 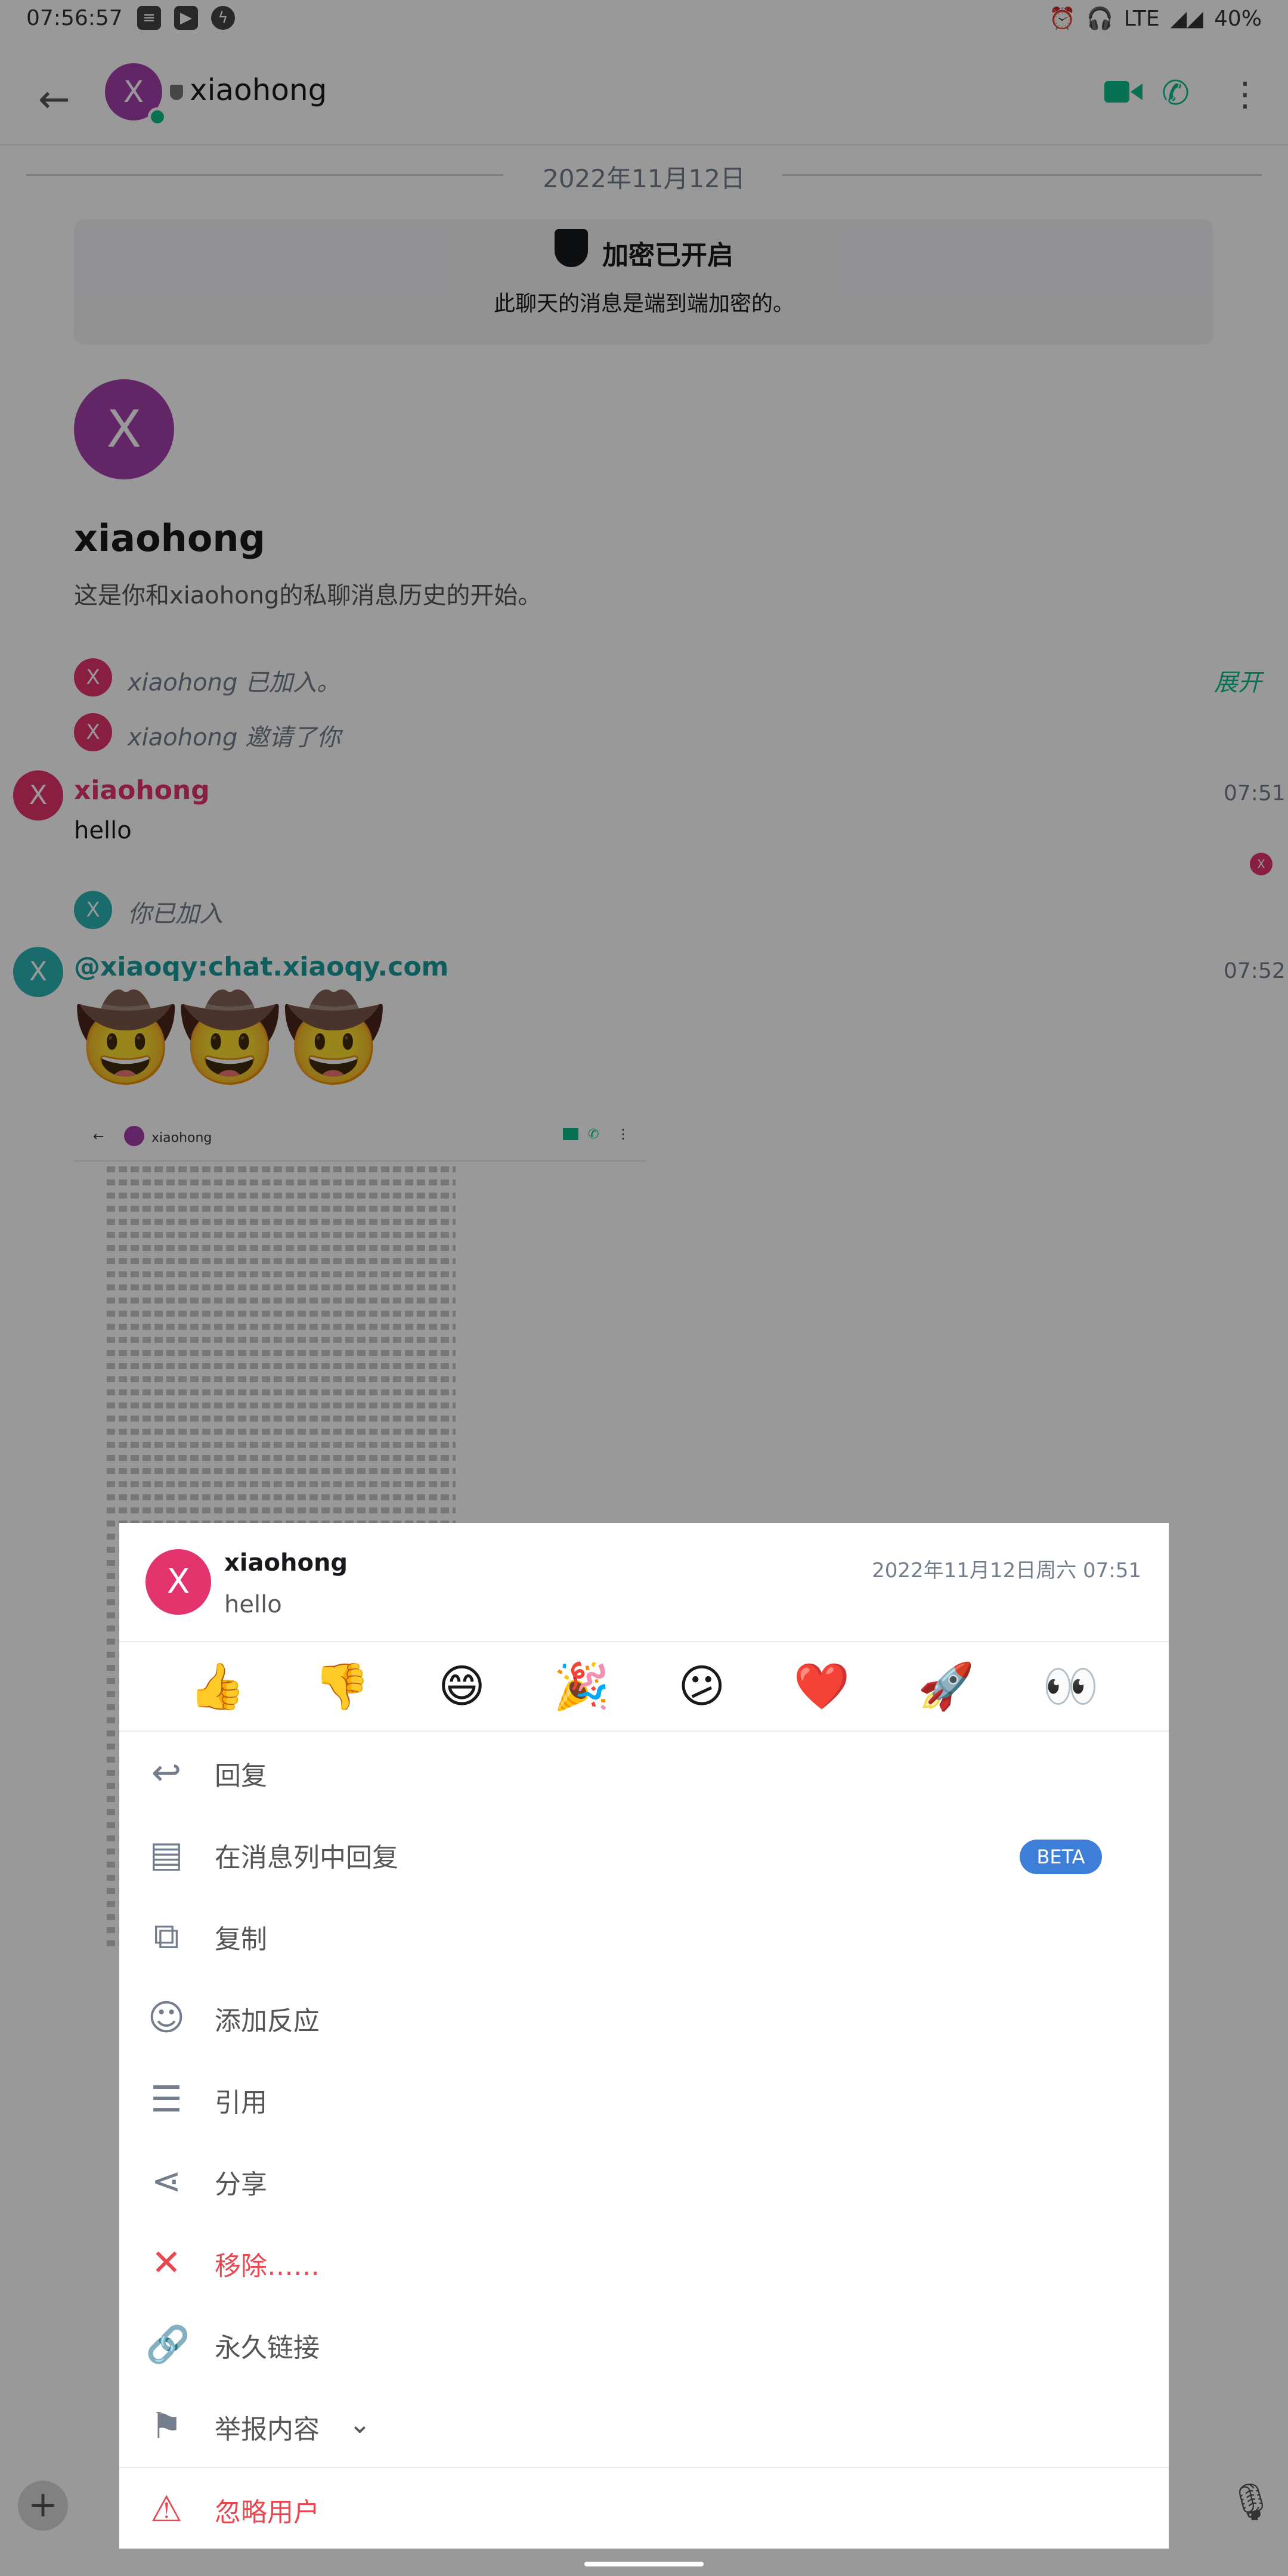 What do you see at coordinates (644, 2509) in the screenshot?
I see `menu-item-ignore-user: ⚠ 忽略用户` at bounding box center [644, 2509].